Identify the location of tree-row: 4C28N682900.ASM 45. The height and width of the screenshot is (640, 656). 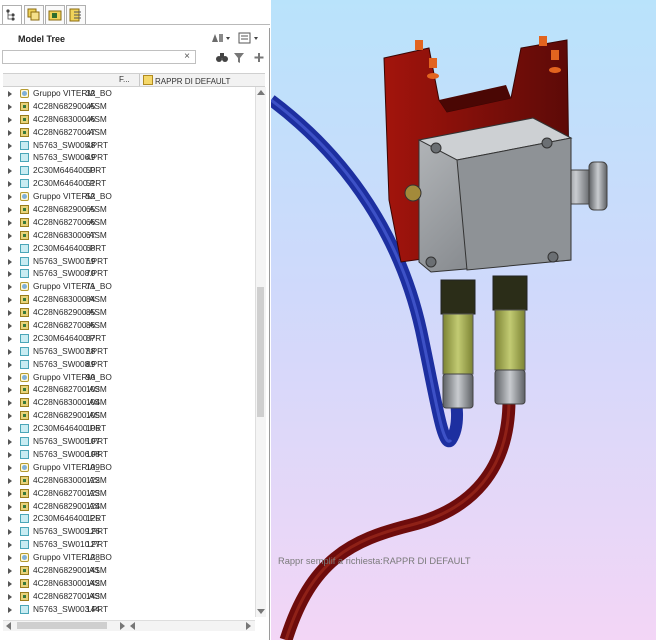
(129, 106).